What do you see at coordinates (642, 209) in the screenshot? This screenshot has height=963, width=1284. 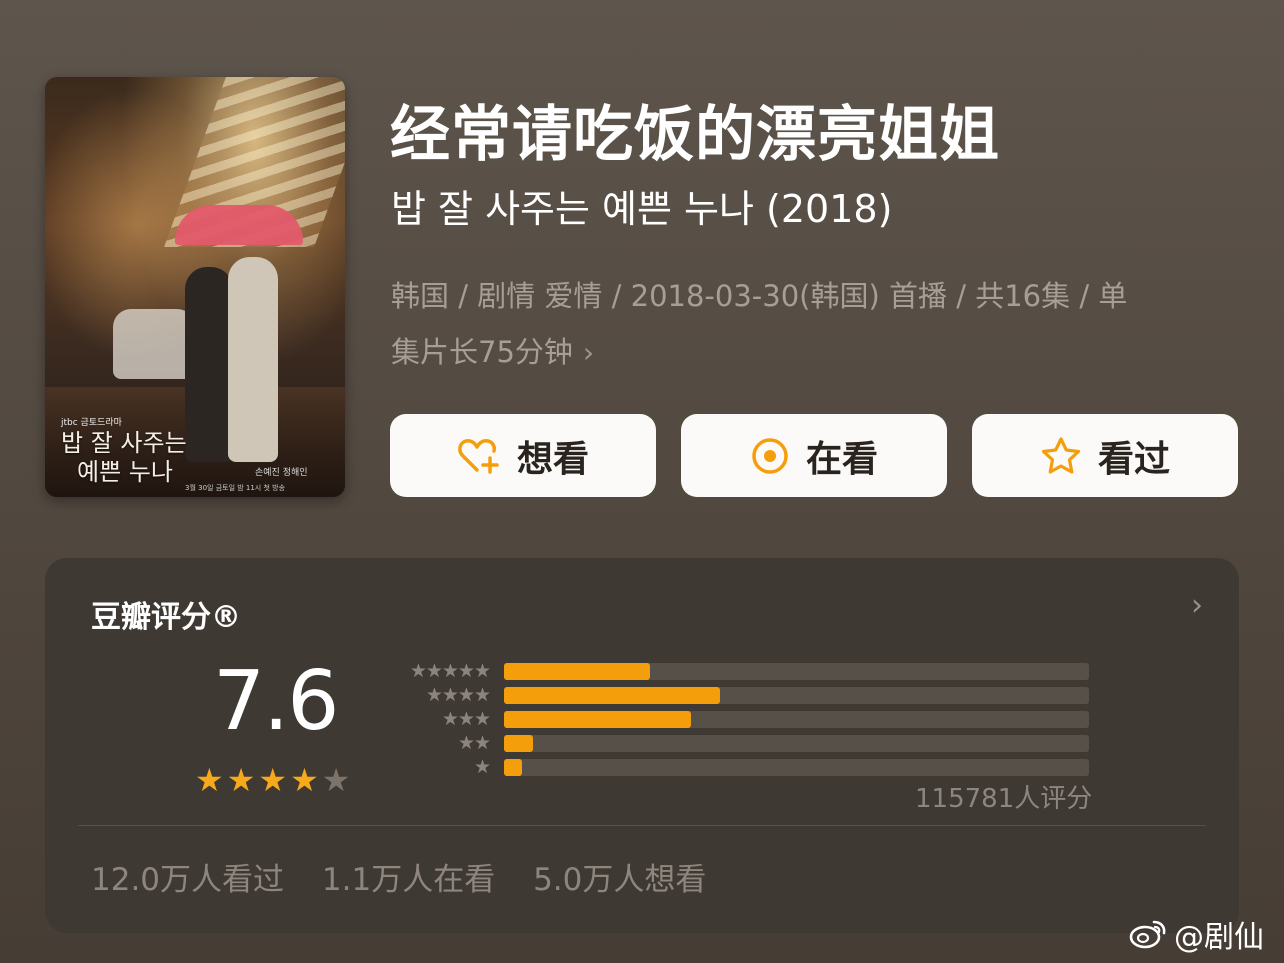 I see `show-subtitle: 밥 잘 사주는 예쁜 누나 (2018)` at bounding box center [642, 209].